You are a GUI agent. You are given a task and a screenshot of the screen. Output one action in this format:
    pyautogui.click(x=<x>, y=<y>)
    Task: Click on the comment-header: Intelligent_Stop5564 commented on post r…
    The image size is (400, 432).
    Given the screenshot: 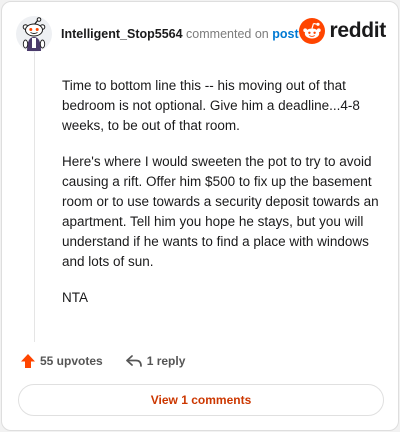 What is the action you would take?
    pyautogui.click(x=201, y=34)
    